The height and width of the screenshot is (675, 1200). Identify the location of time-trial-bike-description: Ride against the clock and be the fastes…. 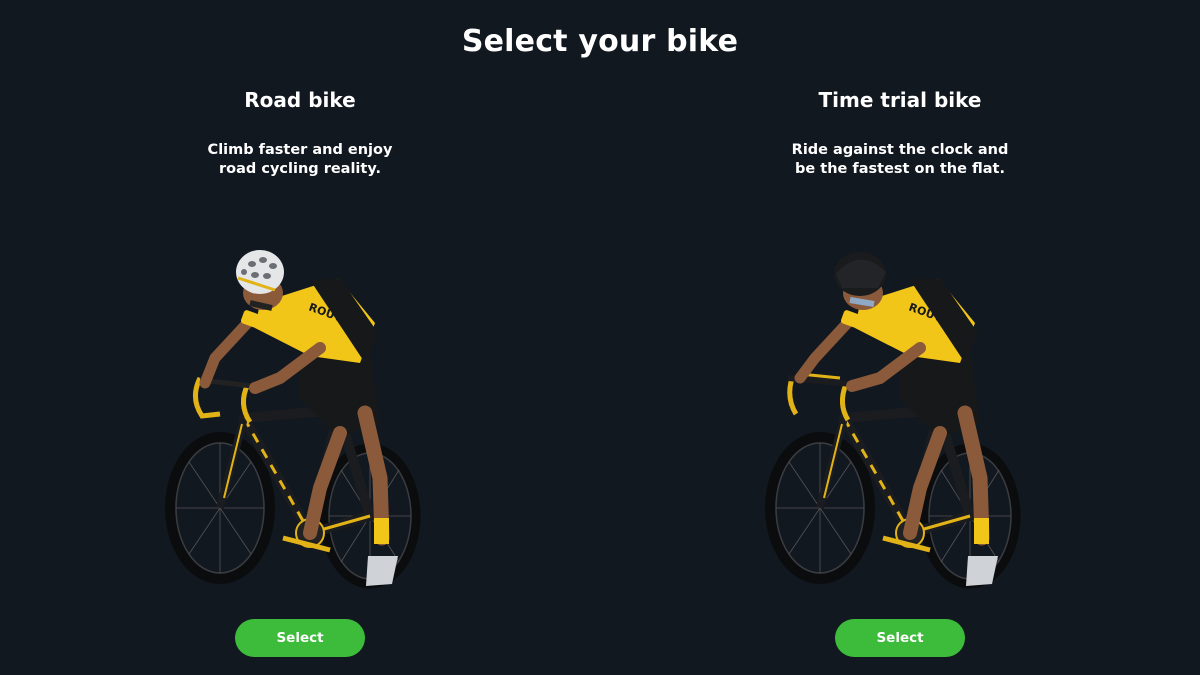
(900, 160).